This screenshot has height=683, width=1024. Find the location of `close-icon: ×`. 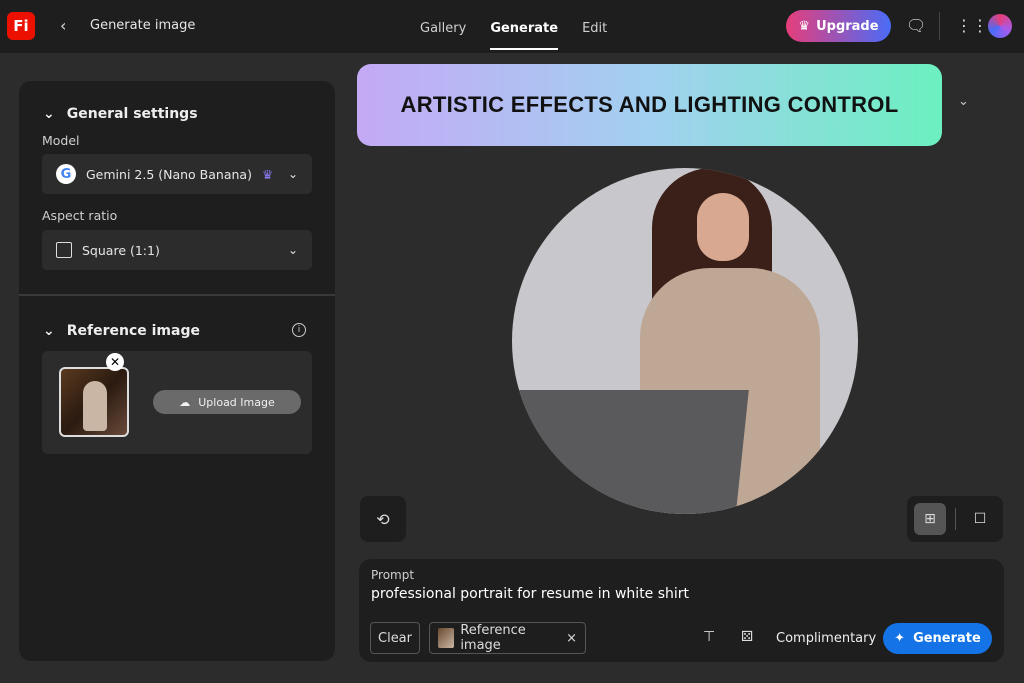

close-icon: × is located at coordinates (571, 638).